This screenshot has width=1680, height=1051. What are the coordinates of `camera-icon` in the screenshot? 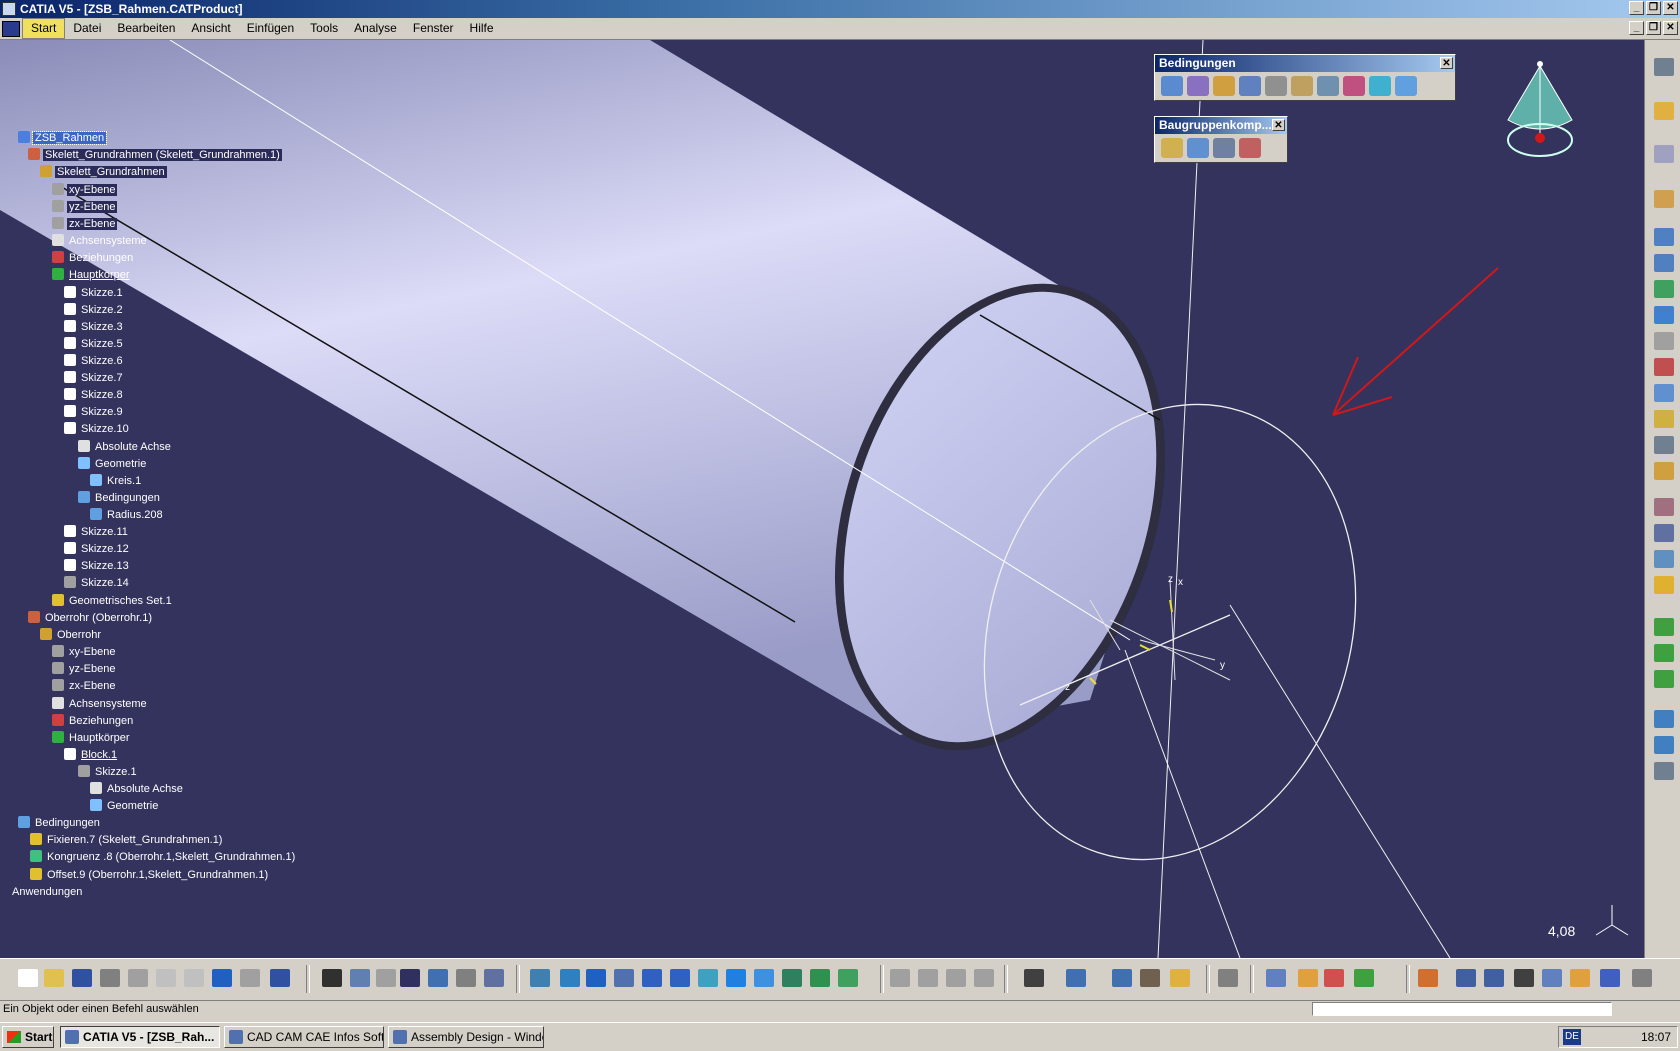 It's located at (984, 978).